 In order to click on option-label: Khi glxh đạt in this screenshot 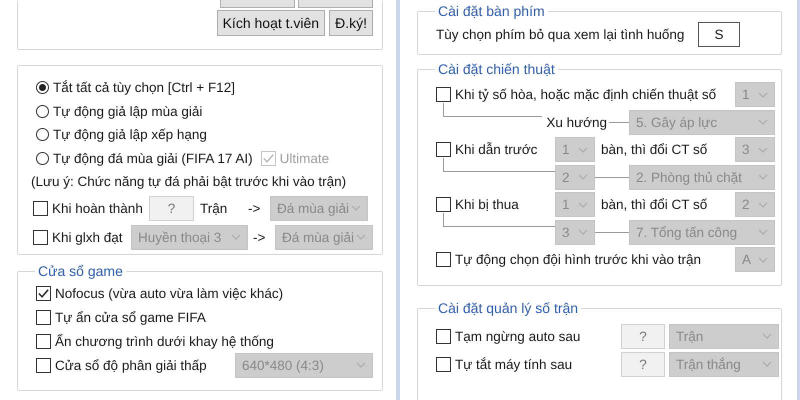, I will do `click(88, 237)`.